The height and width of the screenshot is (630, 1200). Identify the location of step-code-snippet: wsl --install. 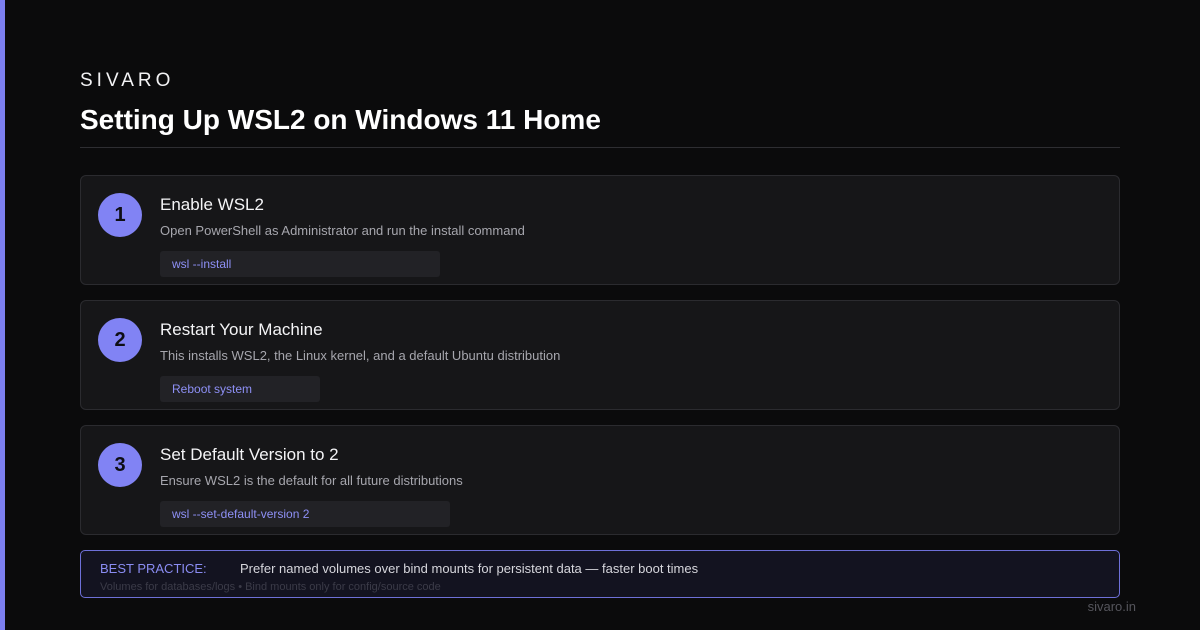
(300, 264).